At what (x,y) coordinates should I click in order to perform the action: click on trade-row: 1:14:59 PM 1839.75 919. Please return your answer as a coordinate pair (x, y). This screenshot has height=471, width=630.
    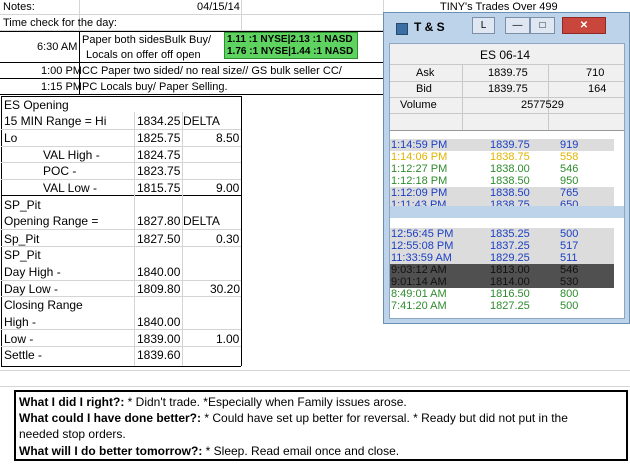
    Looking at the image, I should click on (502, 145).